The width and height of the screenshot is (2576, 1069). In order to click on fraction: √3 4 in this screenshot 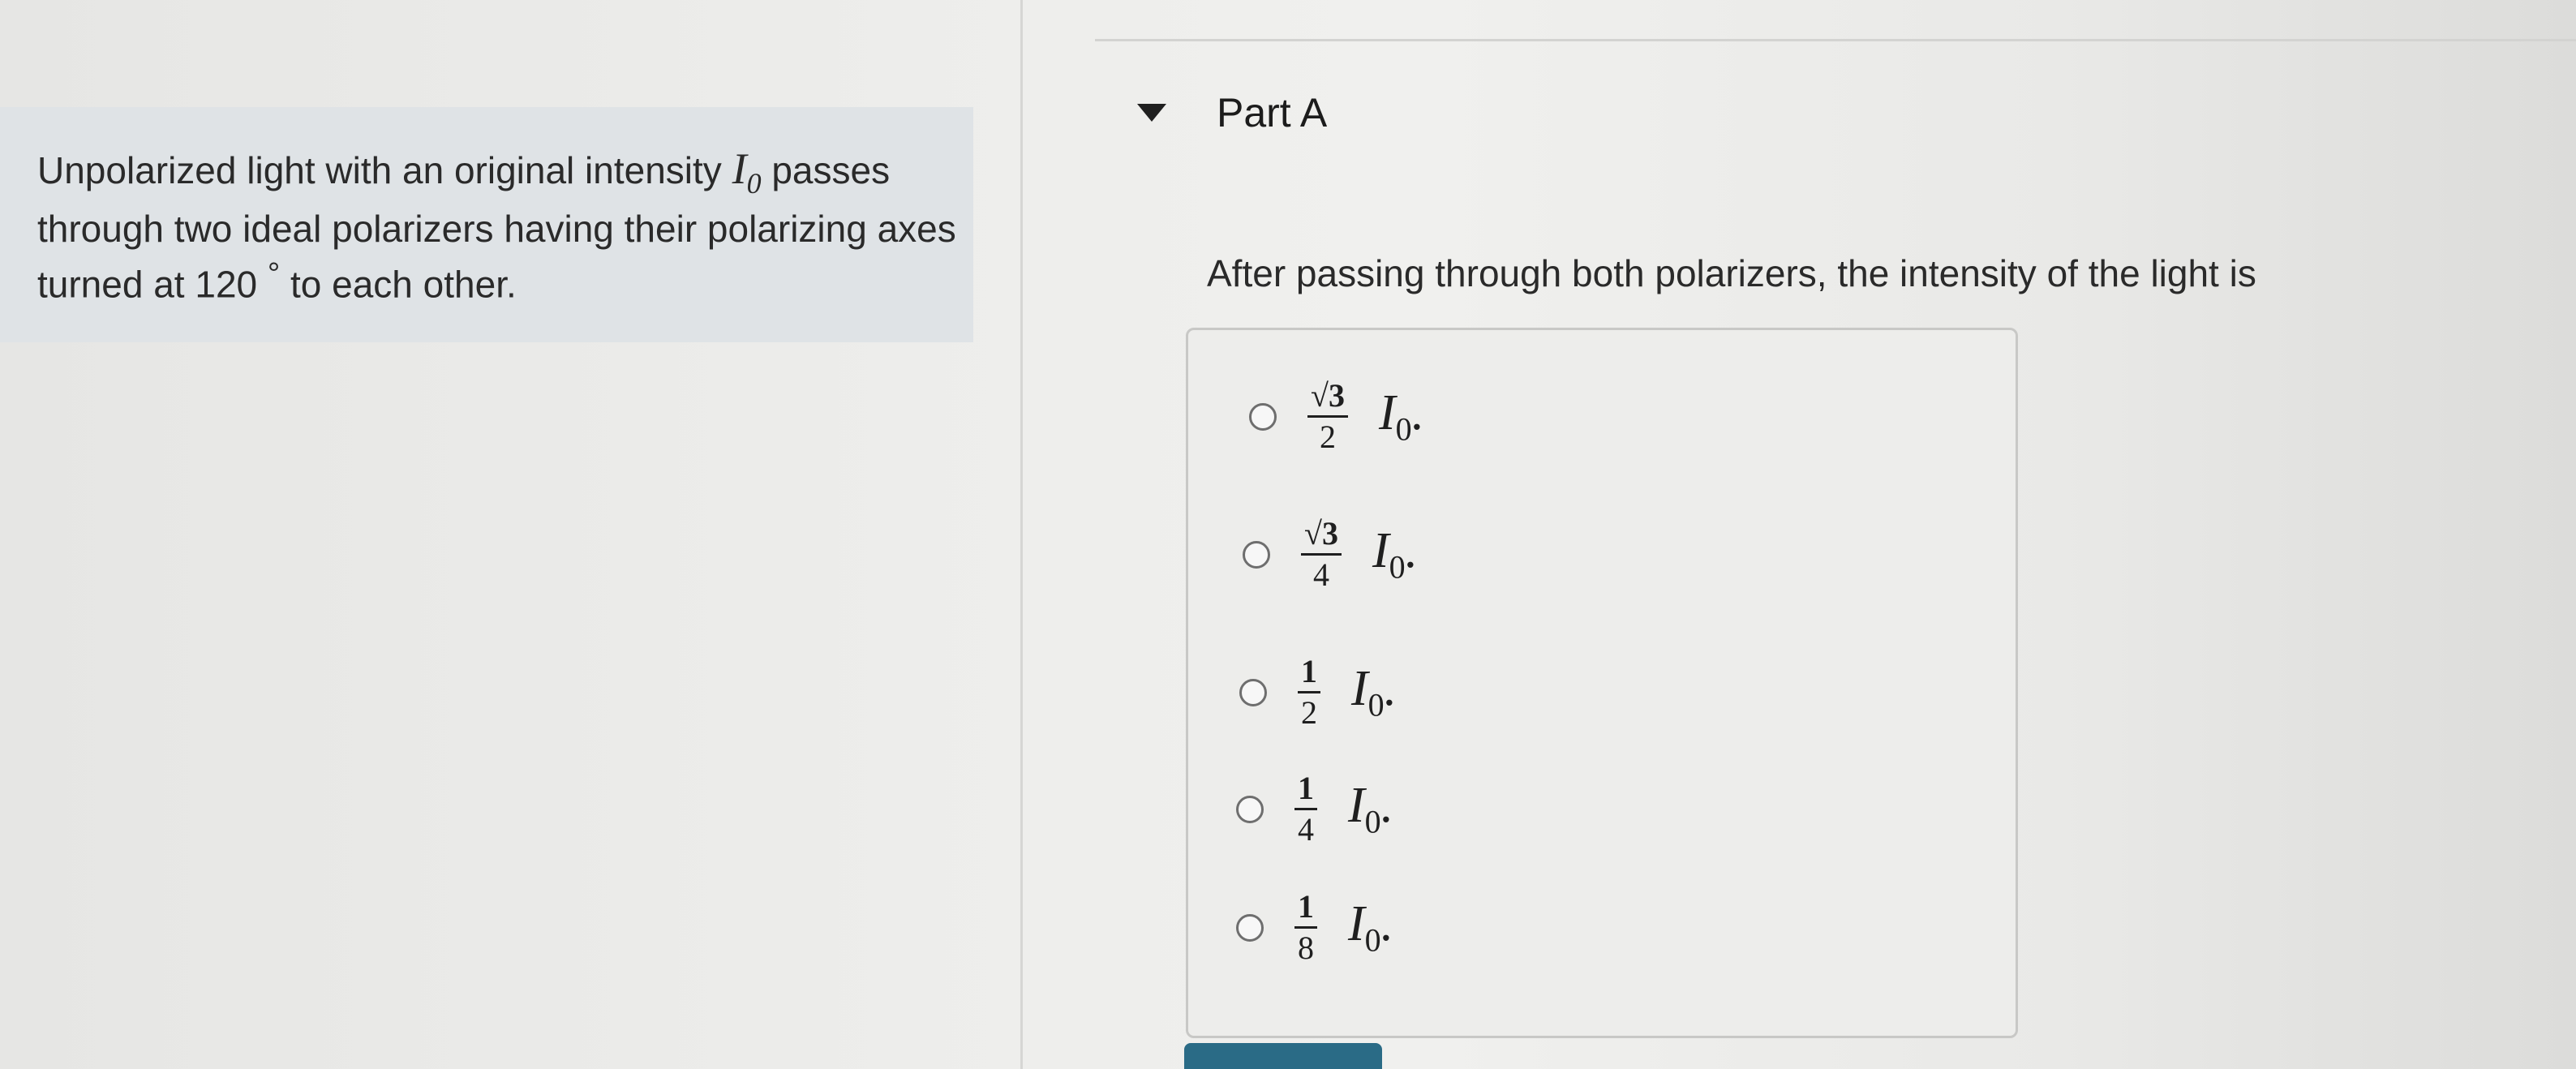, I will do `click(1321, 554)`.